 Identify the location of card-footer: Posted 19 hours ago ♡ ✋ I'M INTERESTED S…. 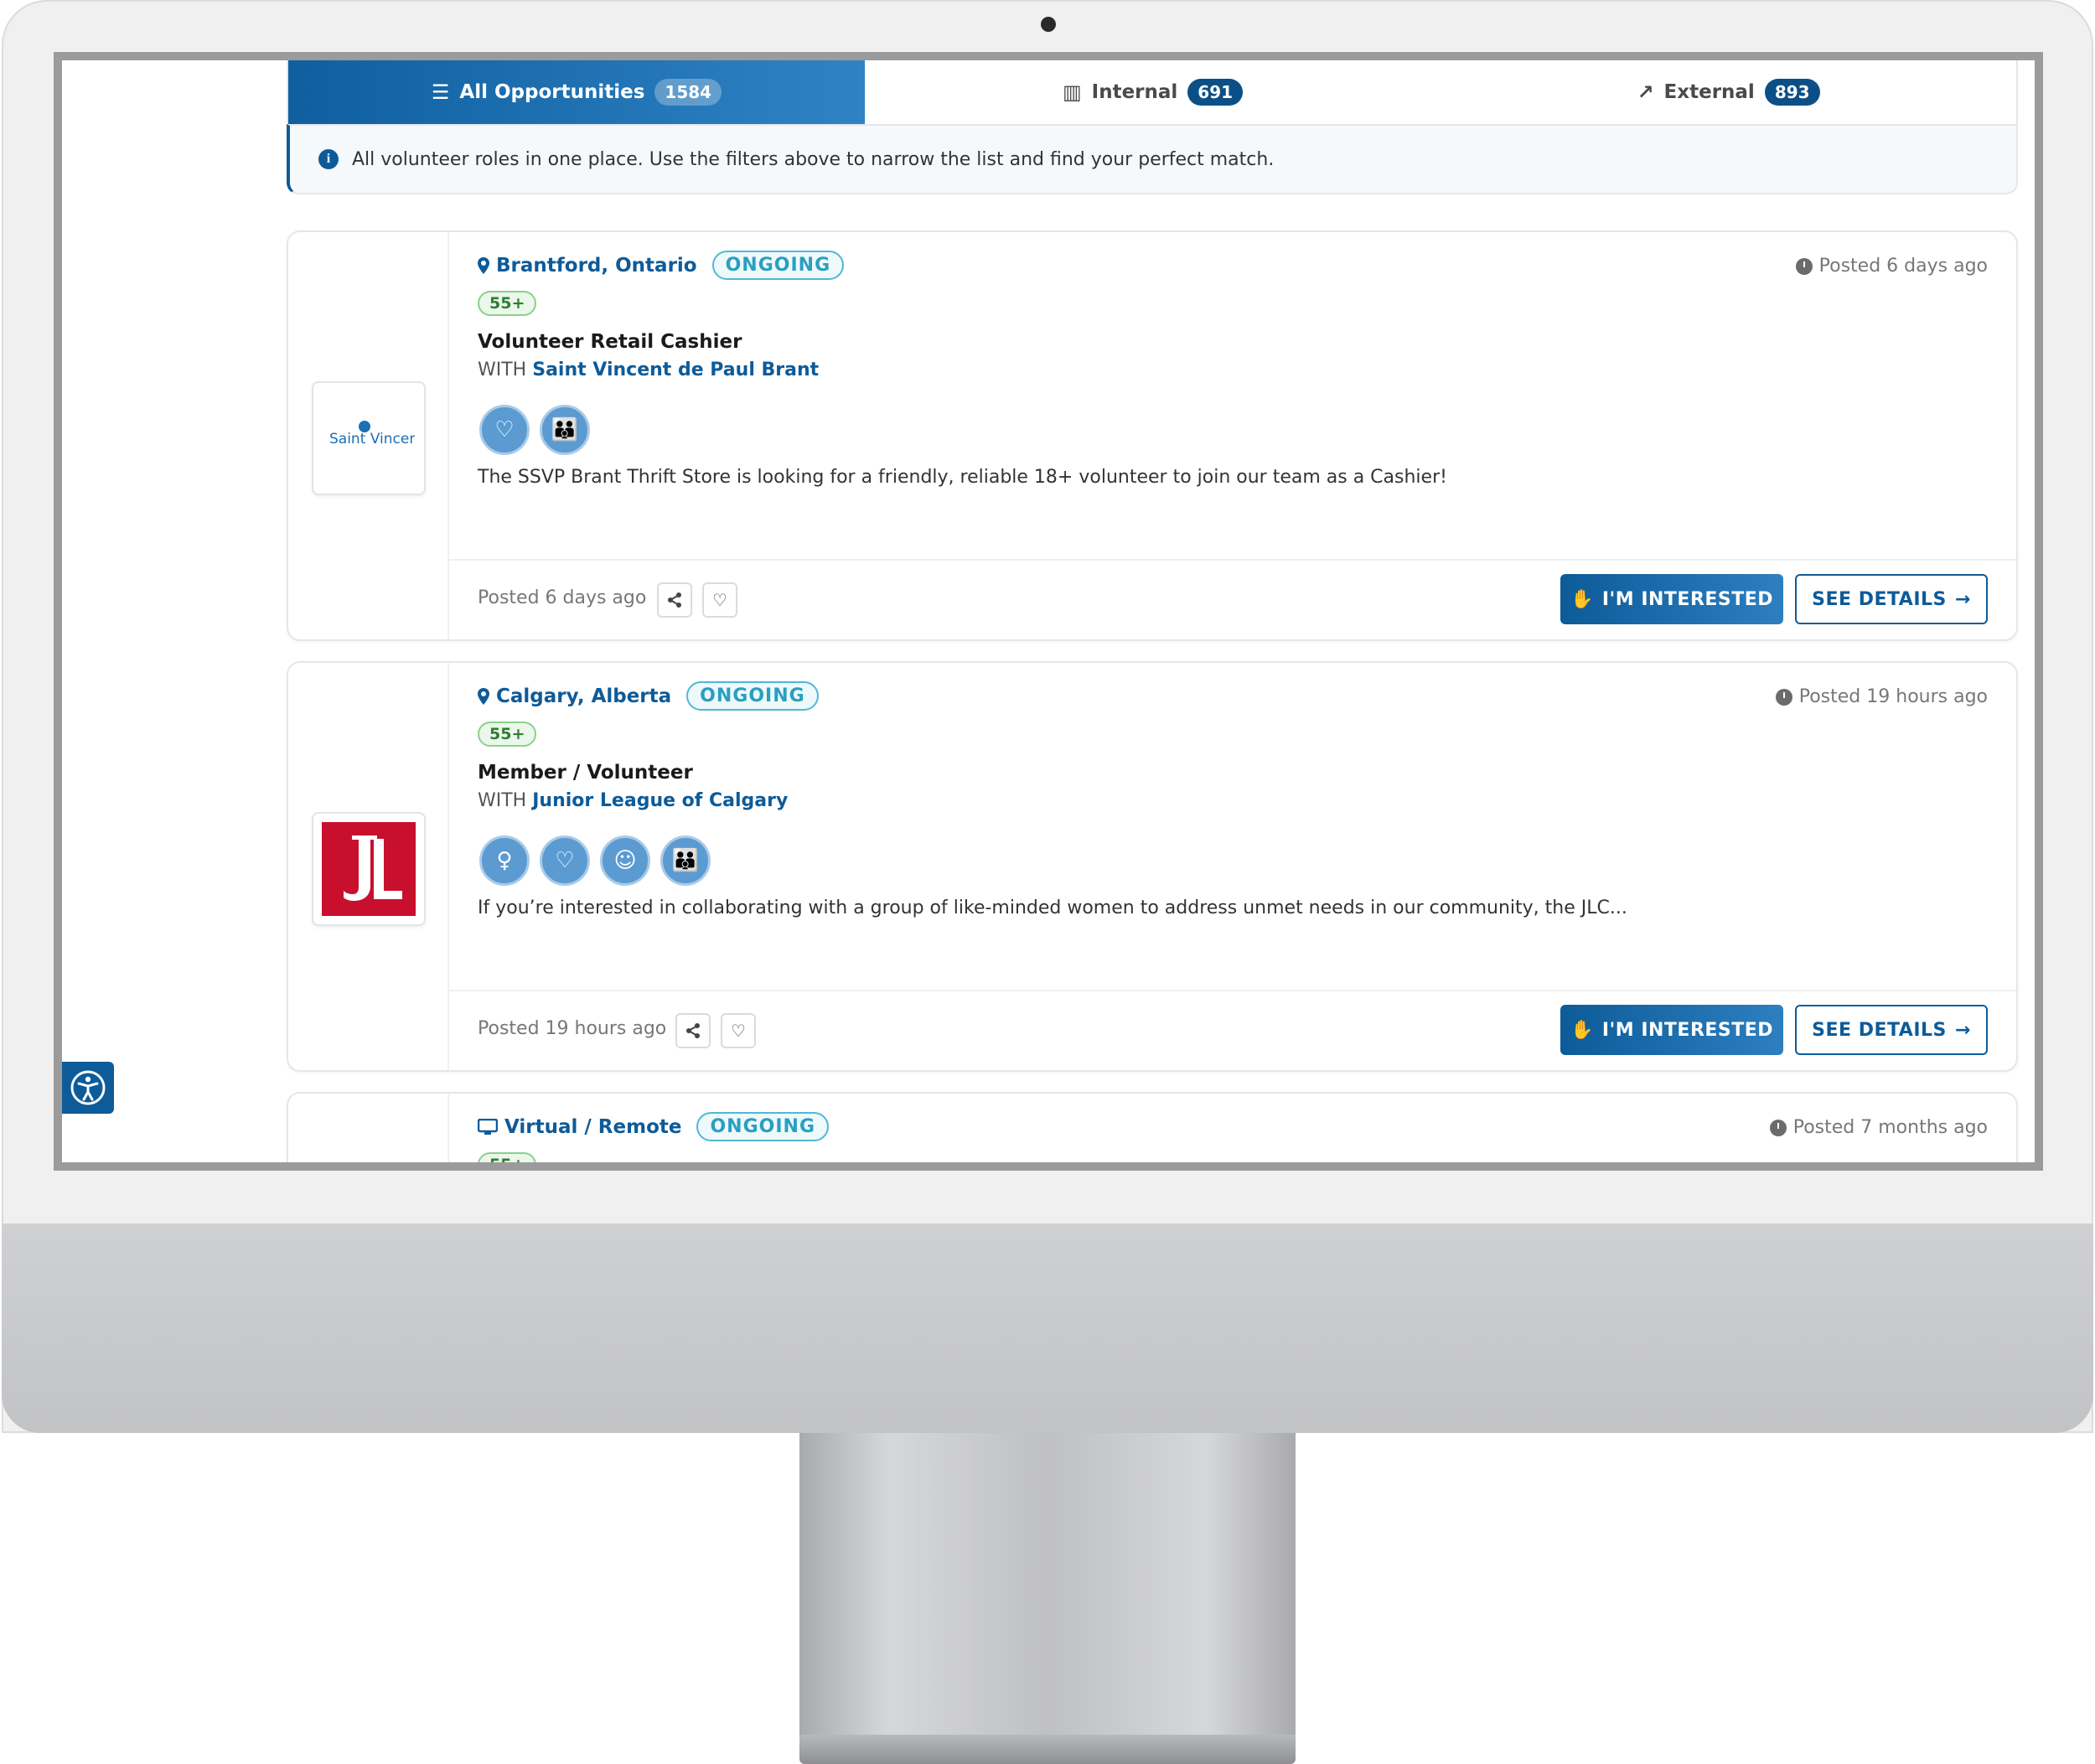
(1232, 1030).